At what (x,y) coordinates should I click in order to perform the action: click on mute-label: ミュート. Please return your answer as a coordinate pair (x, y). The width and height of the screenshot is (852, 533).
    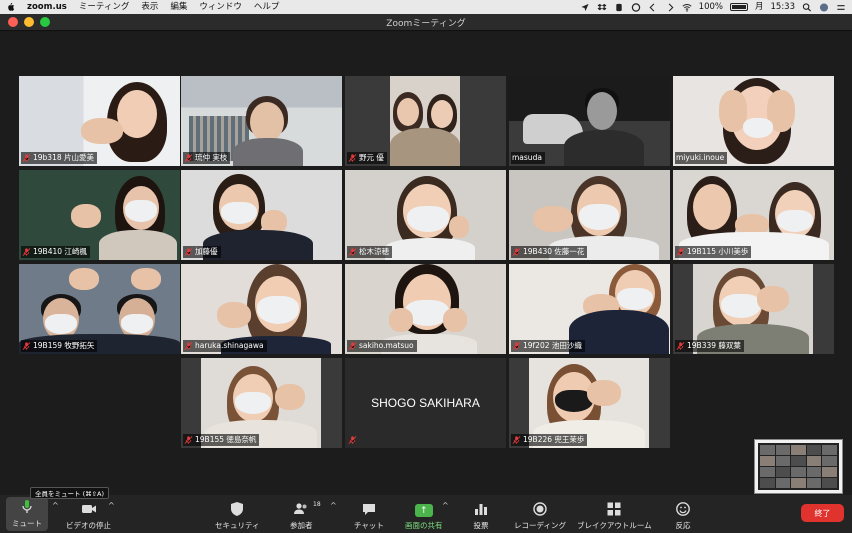
    Looking at the image, I should click on (27, 523).